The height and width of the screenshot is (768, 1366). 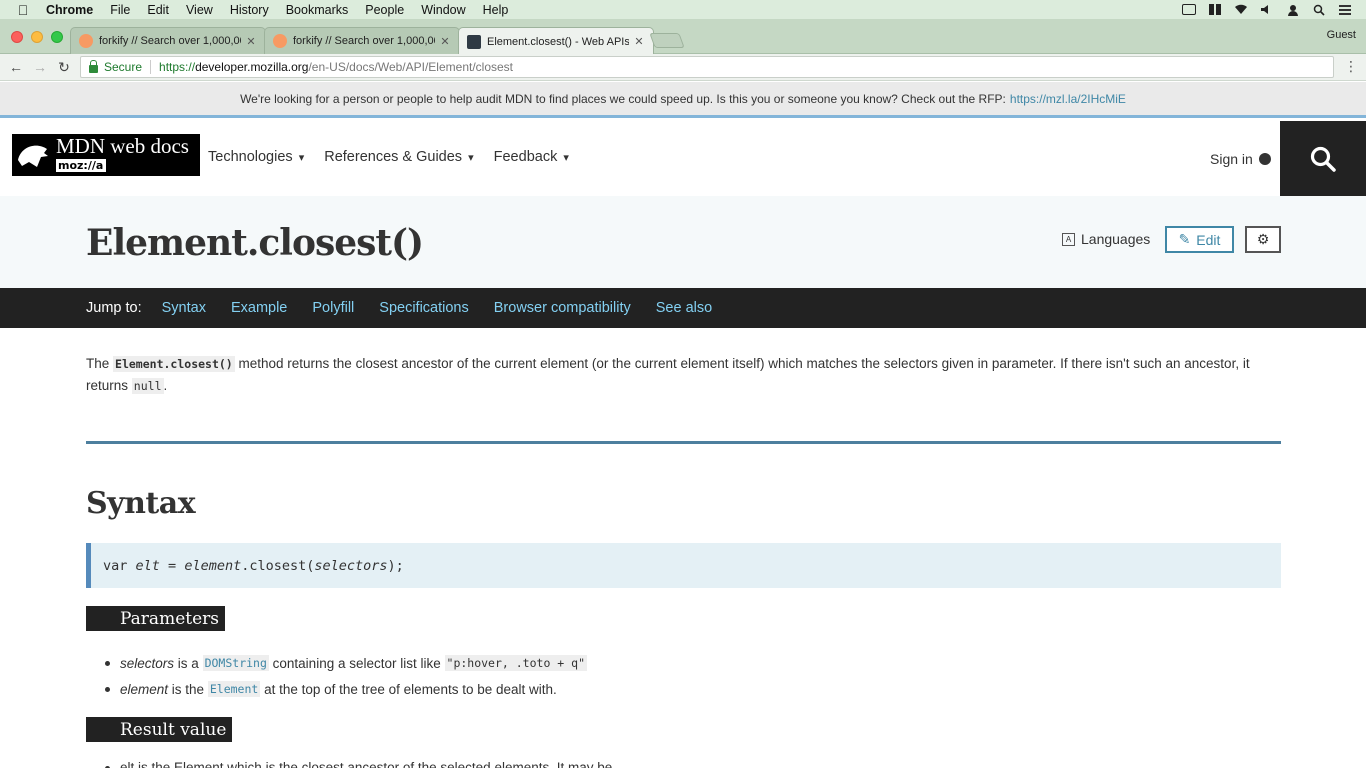 I want to click on search-button, so click(x=1323, y=158).